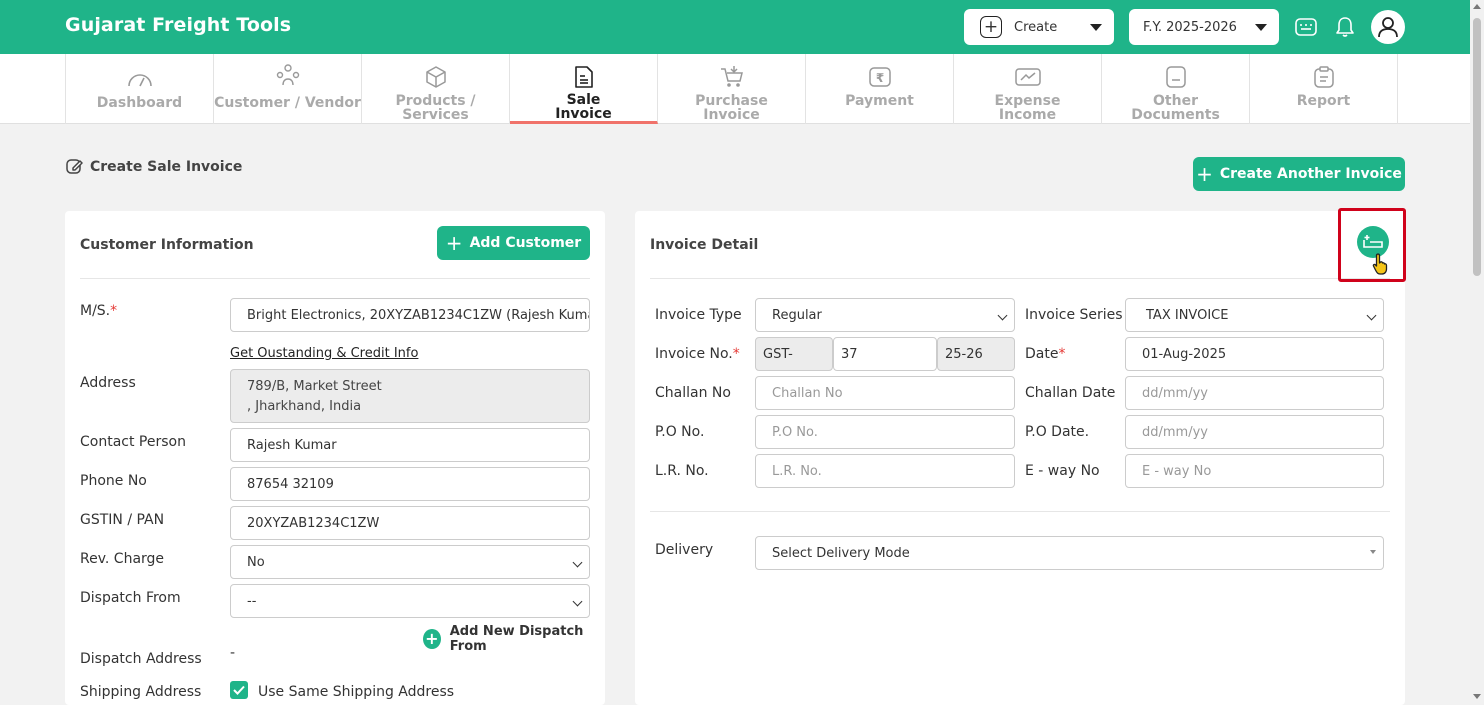  Describe the element at coordinates (1028, 77) in the screenshot. I see `wallet-icon` at that location.